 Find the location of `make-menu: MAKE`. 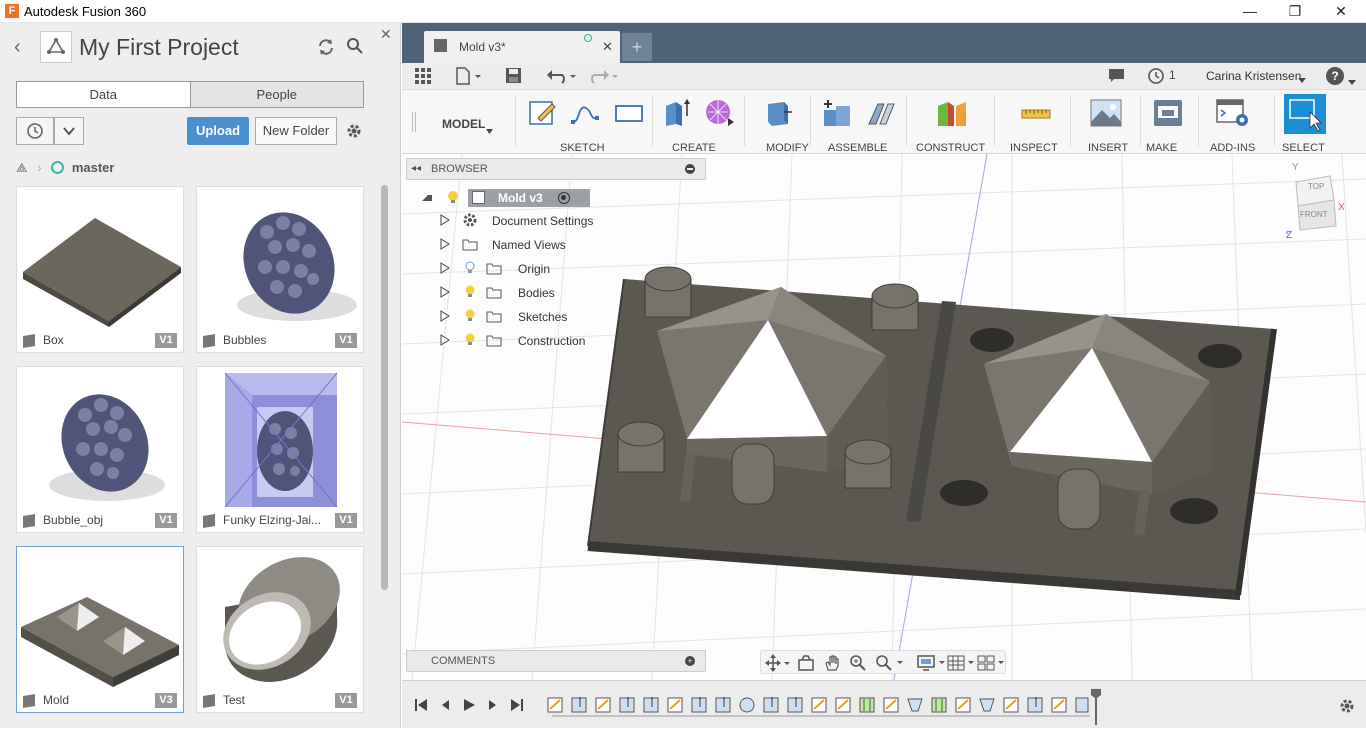

make-menu: MAKE is located at coordinates (1161, 148).